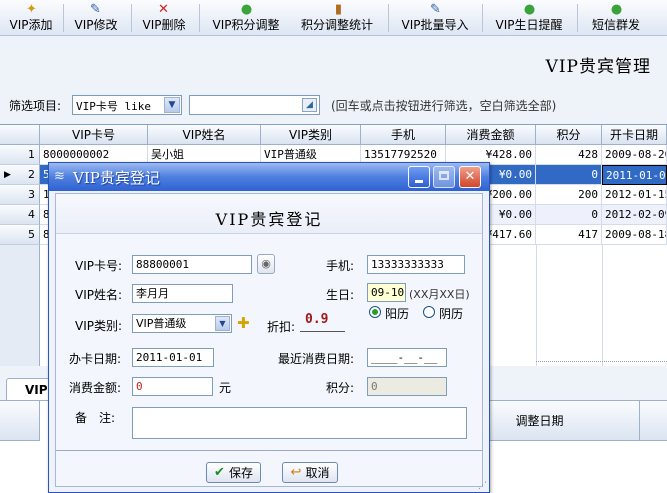 The width and height of the screenshot is (667, 493). What do you see at coordinates (269, 177) in the screenshot?
I see `dialog-titlebar: ≋ VIP贵宾登记 ✕` at bounding box center [269, 177].